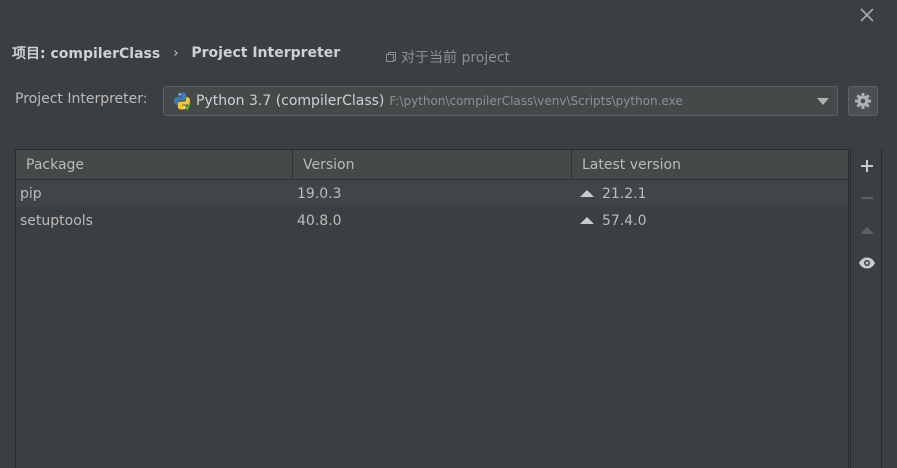 The width and height of the screenshot is (897, 468). I want to click on package-latest: 57.4.0, so click(710, 220).